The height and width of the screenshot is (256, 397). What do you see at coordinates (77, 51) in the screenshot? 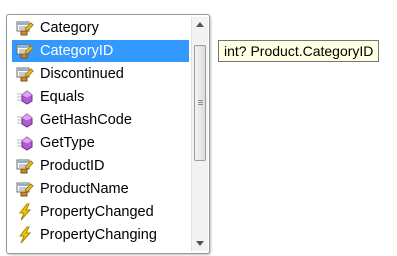
I see `list-item-label: CategoryID` at bounding box center [77, 51].